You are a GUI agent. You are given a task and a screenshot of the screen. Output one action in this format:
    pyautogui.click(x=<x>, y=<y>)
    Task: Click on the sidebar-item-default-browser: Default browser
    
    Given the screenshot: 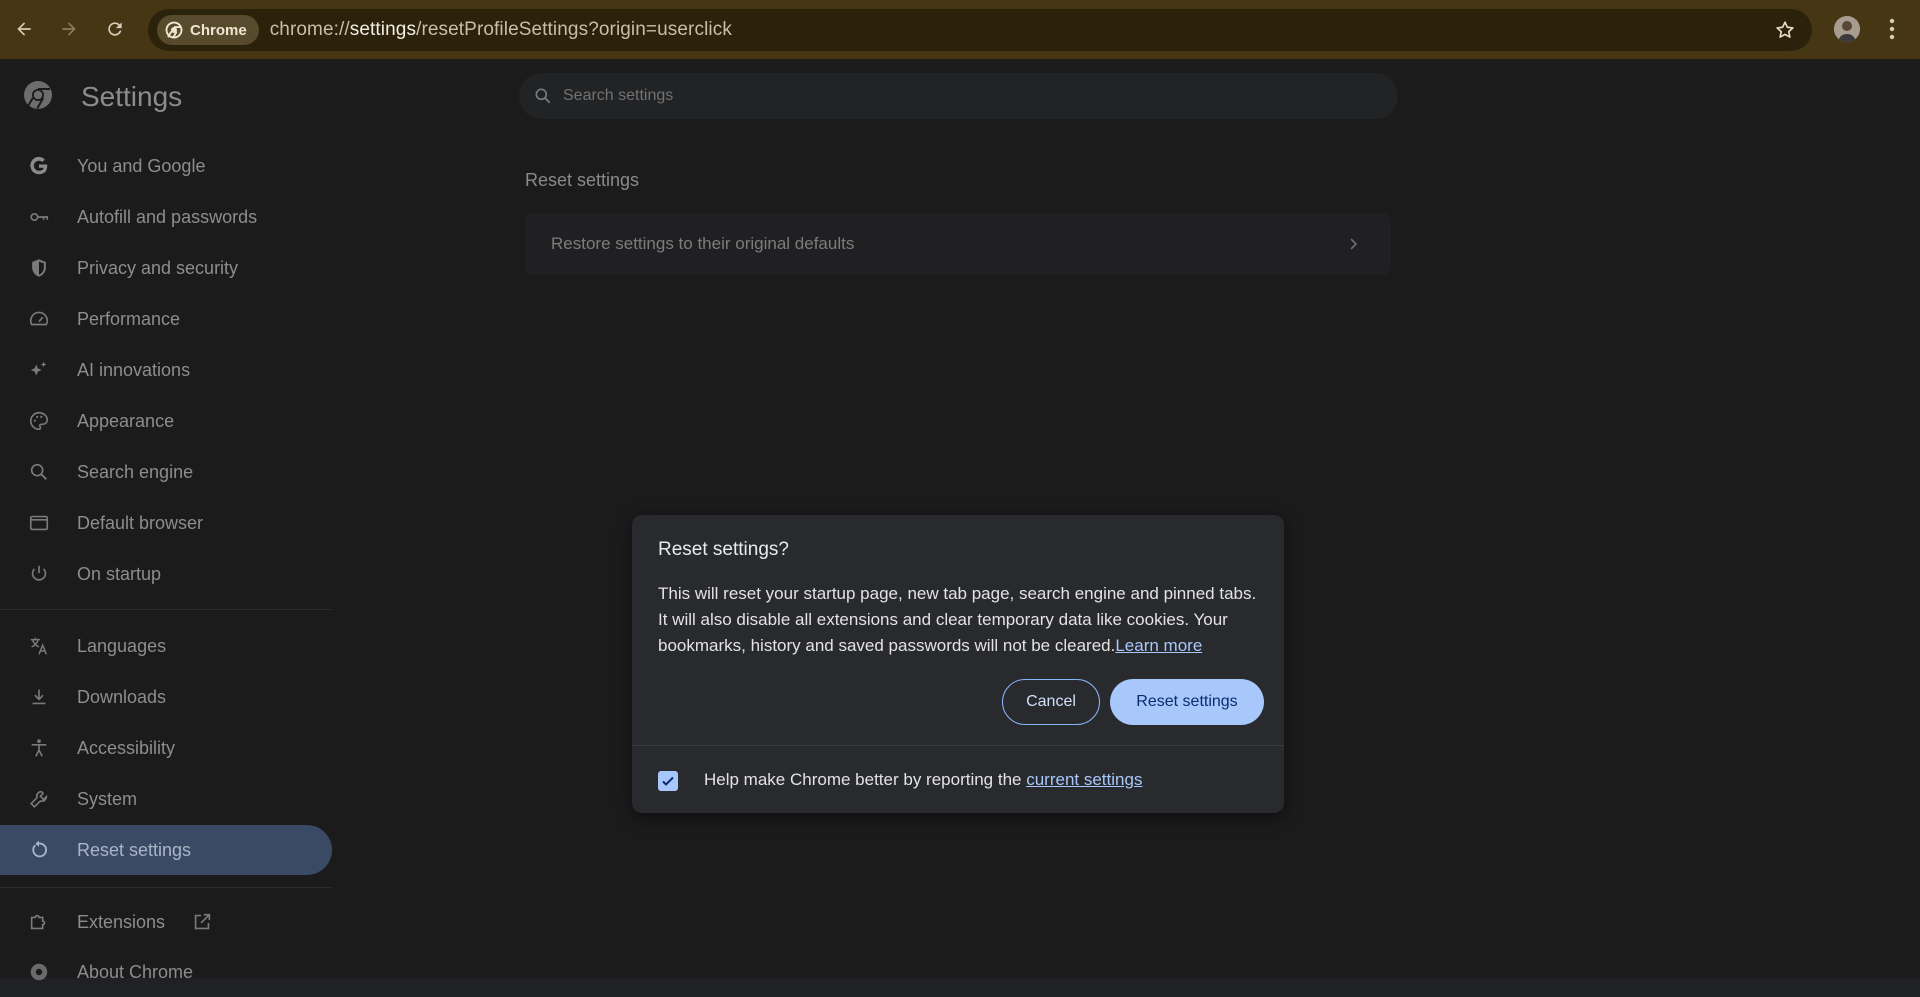 What is the action you would take?
    pyautogui.click(x=166, y=523)
    